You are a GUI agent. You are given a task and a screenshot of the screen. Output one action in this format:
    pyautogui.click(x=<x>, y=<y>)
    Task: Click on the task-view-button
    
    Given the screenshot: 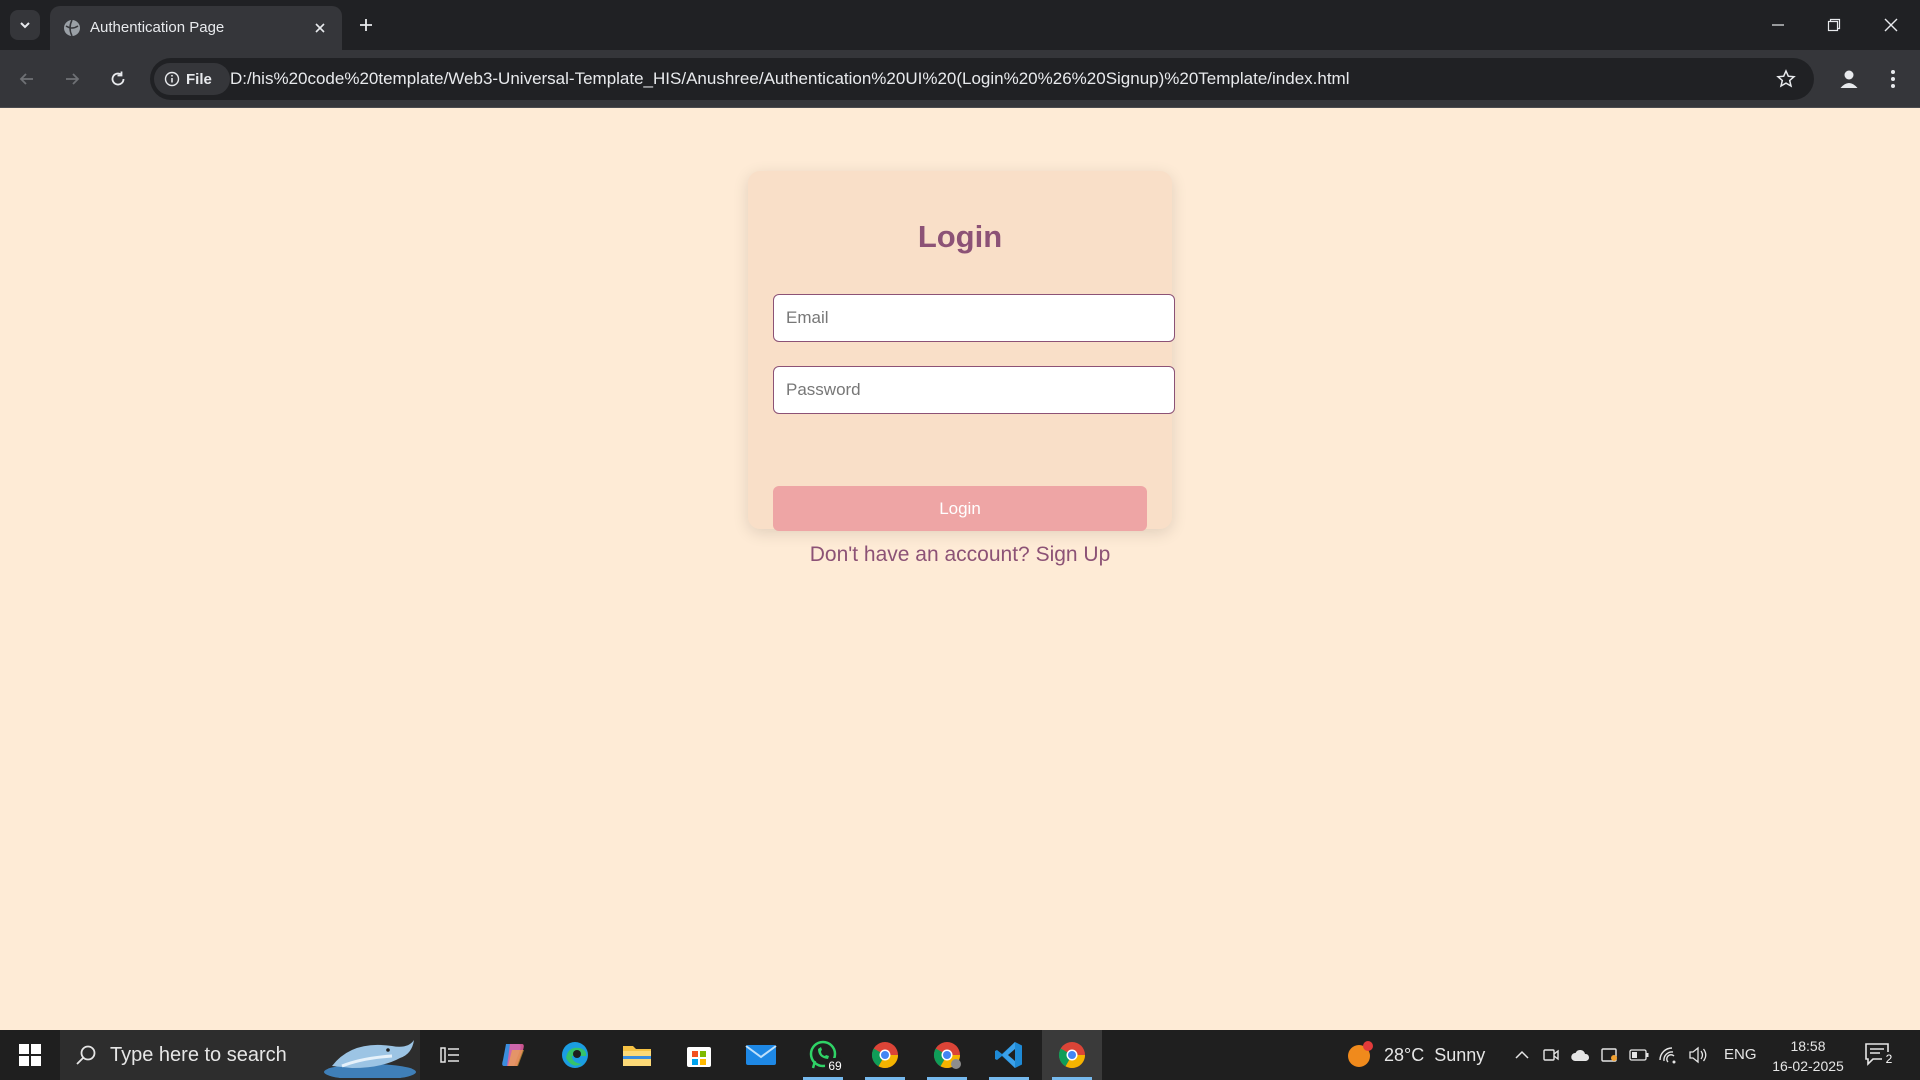 What is the action you would take?
    pyautogui.click(x=450, y=1055)
    